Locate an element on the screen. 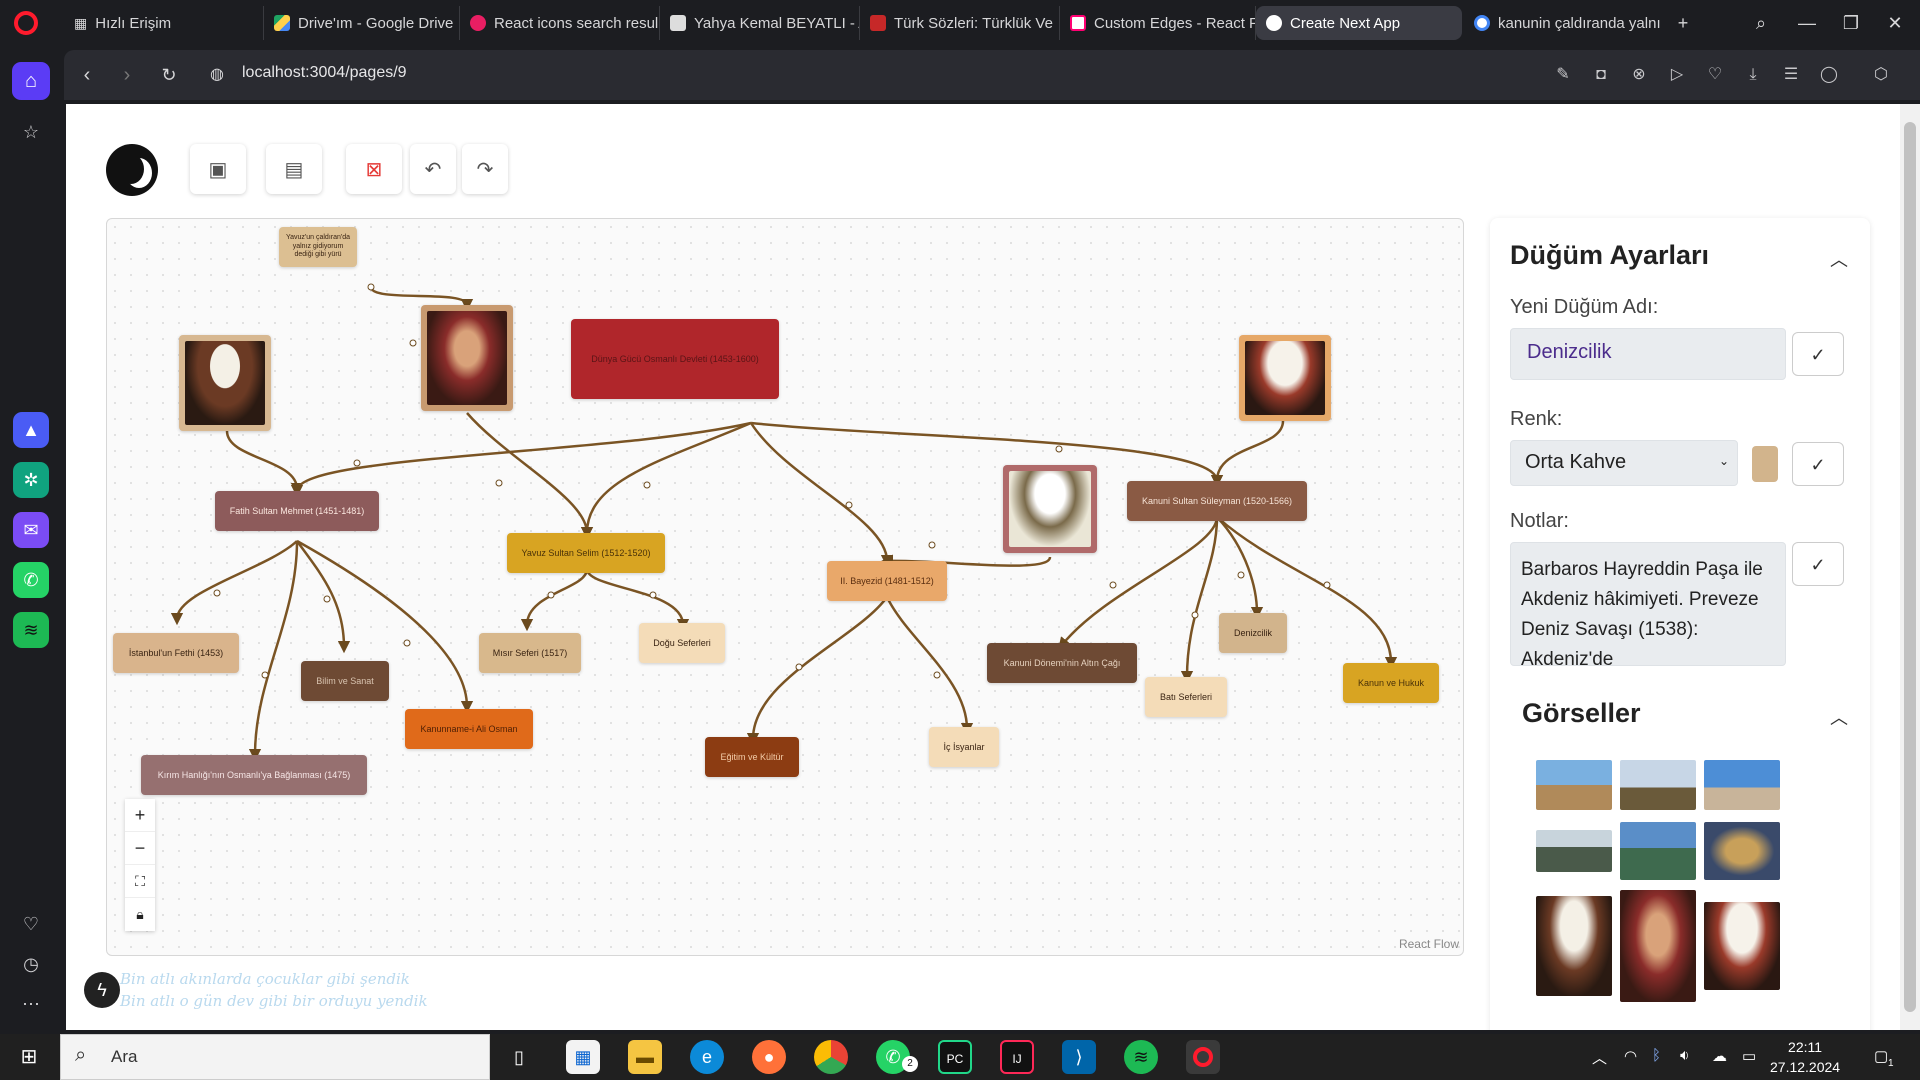 The height and width of the screenshot is (1080, 1920). firefox-icon: ● is located at coordinates (769, 1057).